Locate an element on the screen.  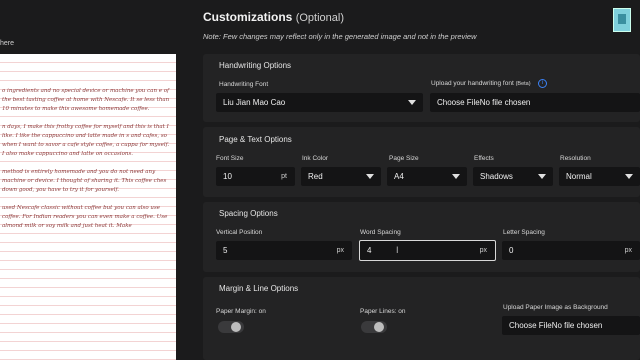
paper-lines-toggle is located at coordinates (374, 327).